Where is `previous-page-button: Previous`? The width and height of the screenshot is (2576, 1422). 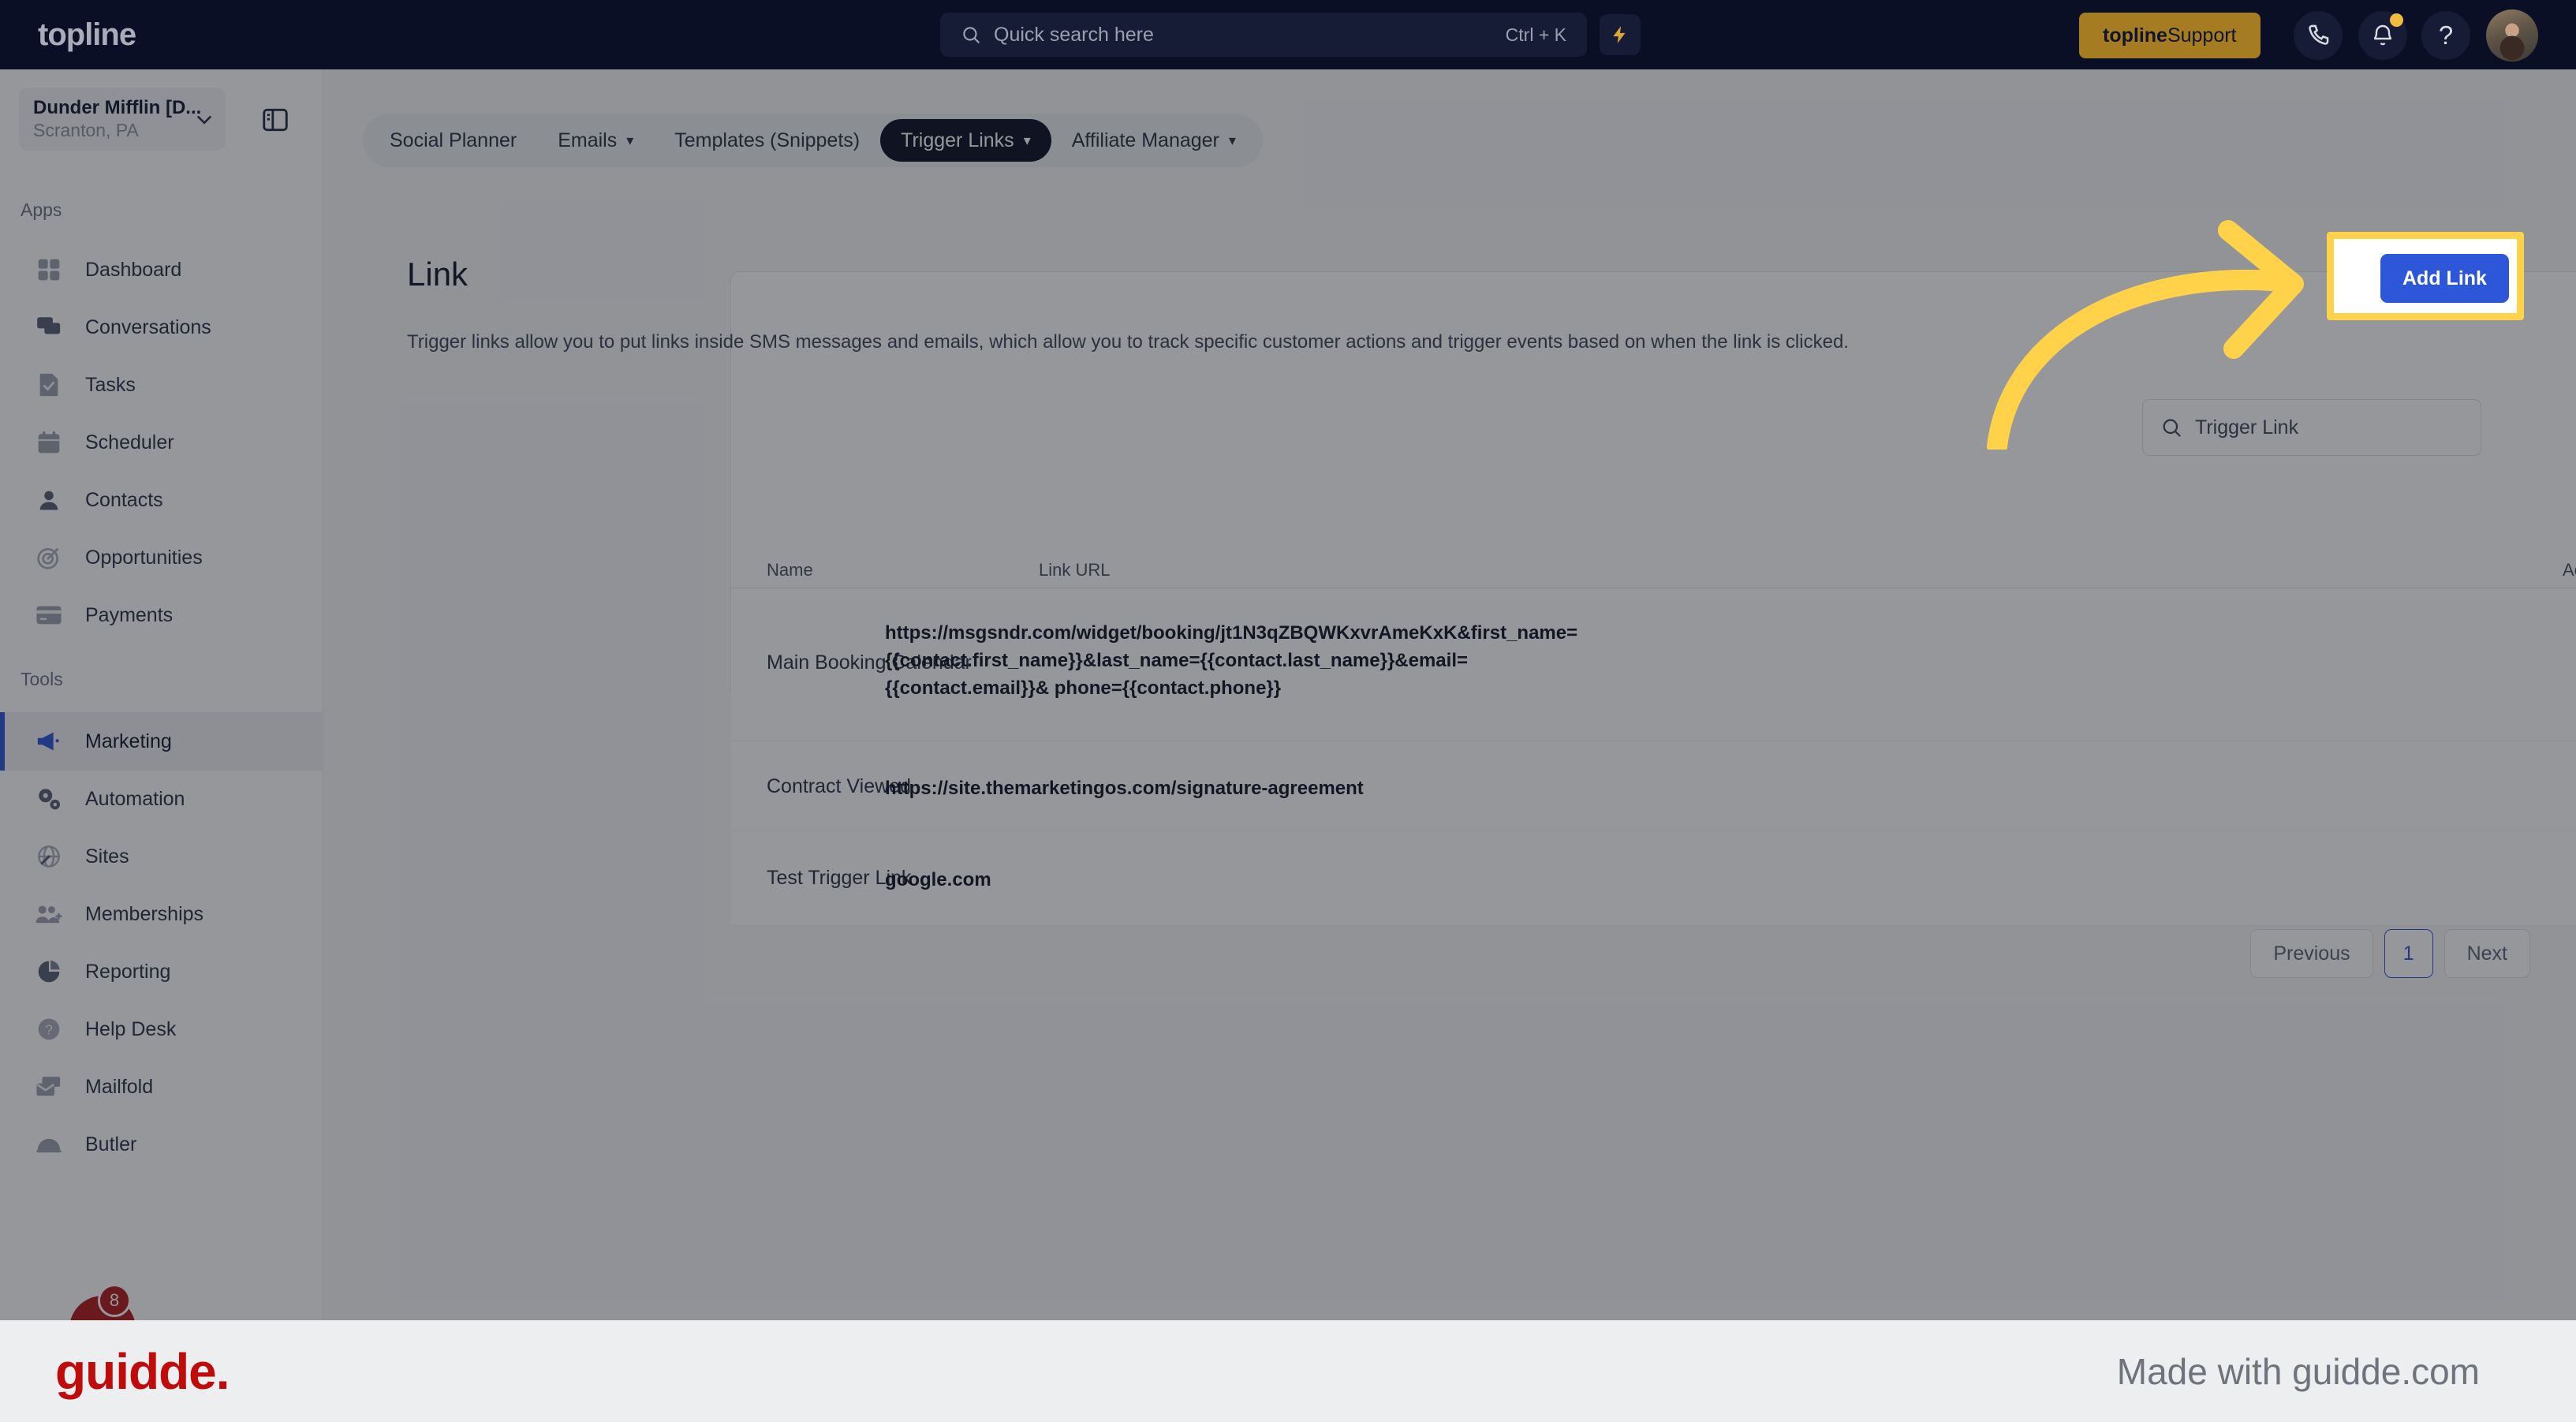
previous-page-button: Previous is located at coordinates (2311, 953).